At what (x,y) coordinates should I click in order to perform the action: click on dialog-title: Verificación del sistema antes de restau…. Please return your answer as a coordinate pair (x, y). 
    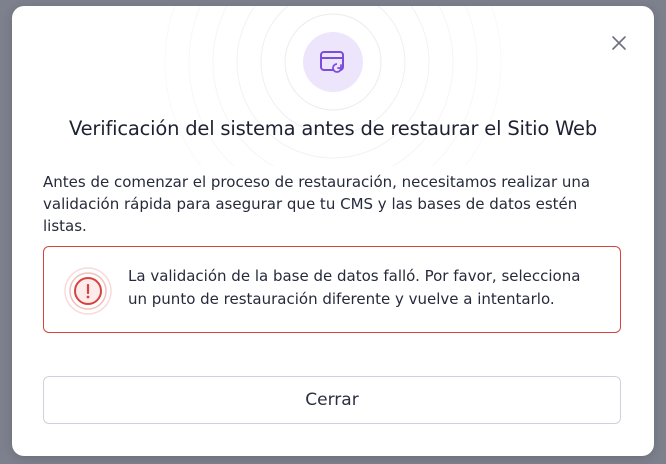
    Looking at the image, I should click on (333, 128).